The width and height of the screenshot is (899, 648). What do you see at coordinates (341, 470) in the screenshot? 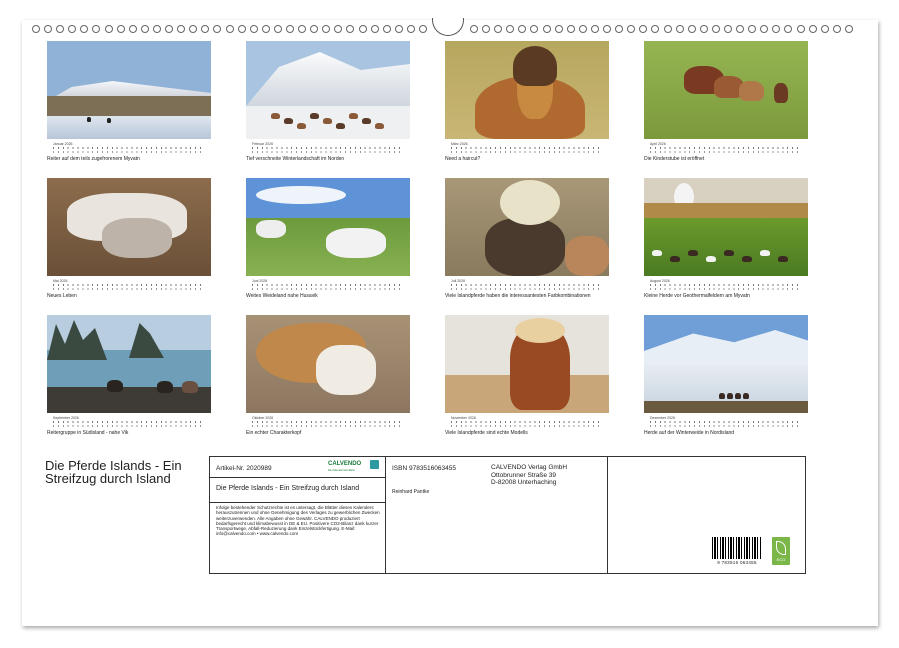
I see `calvendo-tagline: Die Kalendermanufaktur` at bounding box center [341, 470].